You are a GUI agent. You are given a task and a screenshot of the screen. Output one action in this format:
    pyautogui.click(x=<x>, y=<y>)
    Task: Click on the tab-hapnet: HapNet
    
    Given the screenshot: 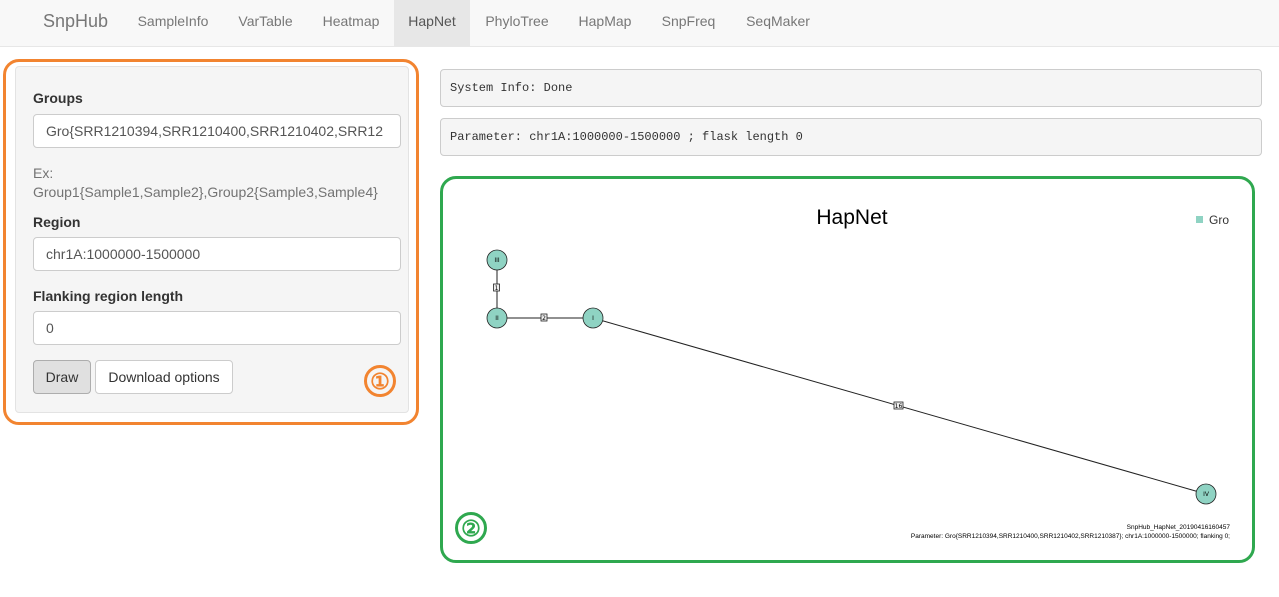 What is the action you would take?
    pyautogui.click(x=432, y=23)
    